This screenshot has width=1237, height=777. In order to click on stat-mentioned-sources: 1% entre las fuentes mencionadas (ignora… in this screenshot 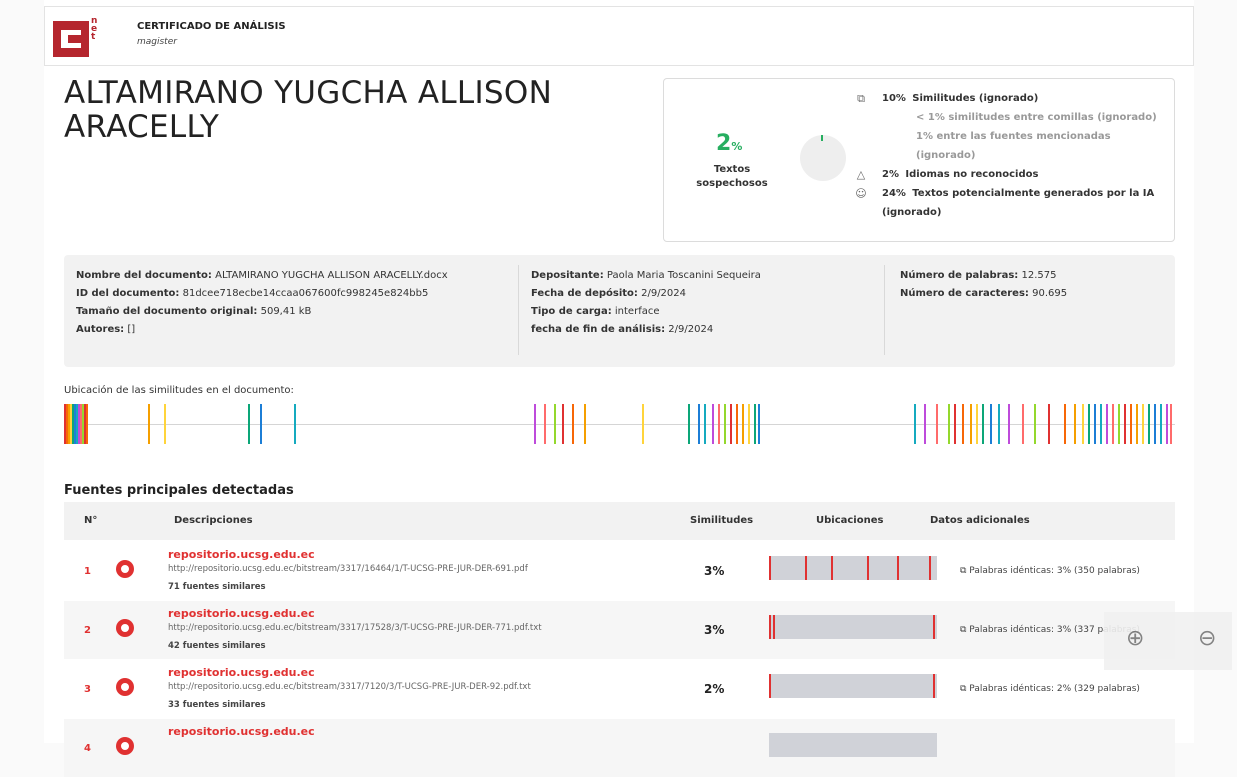, I will do `click(1013, 146)`.